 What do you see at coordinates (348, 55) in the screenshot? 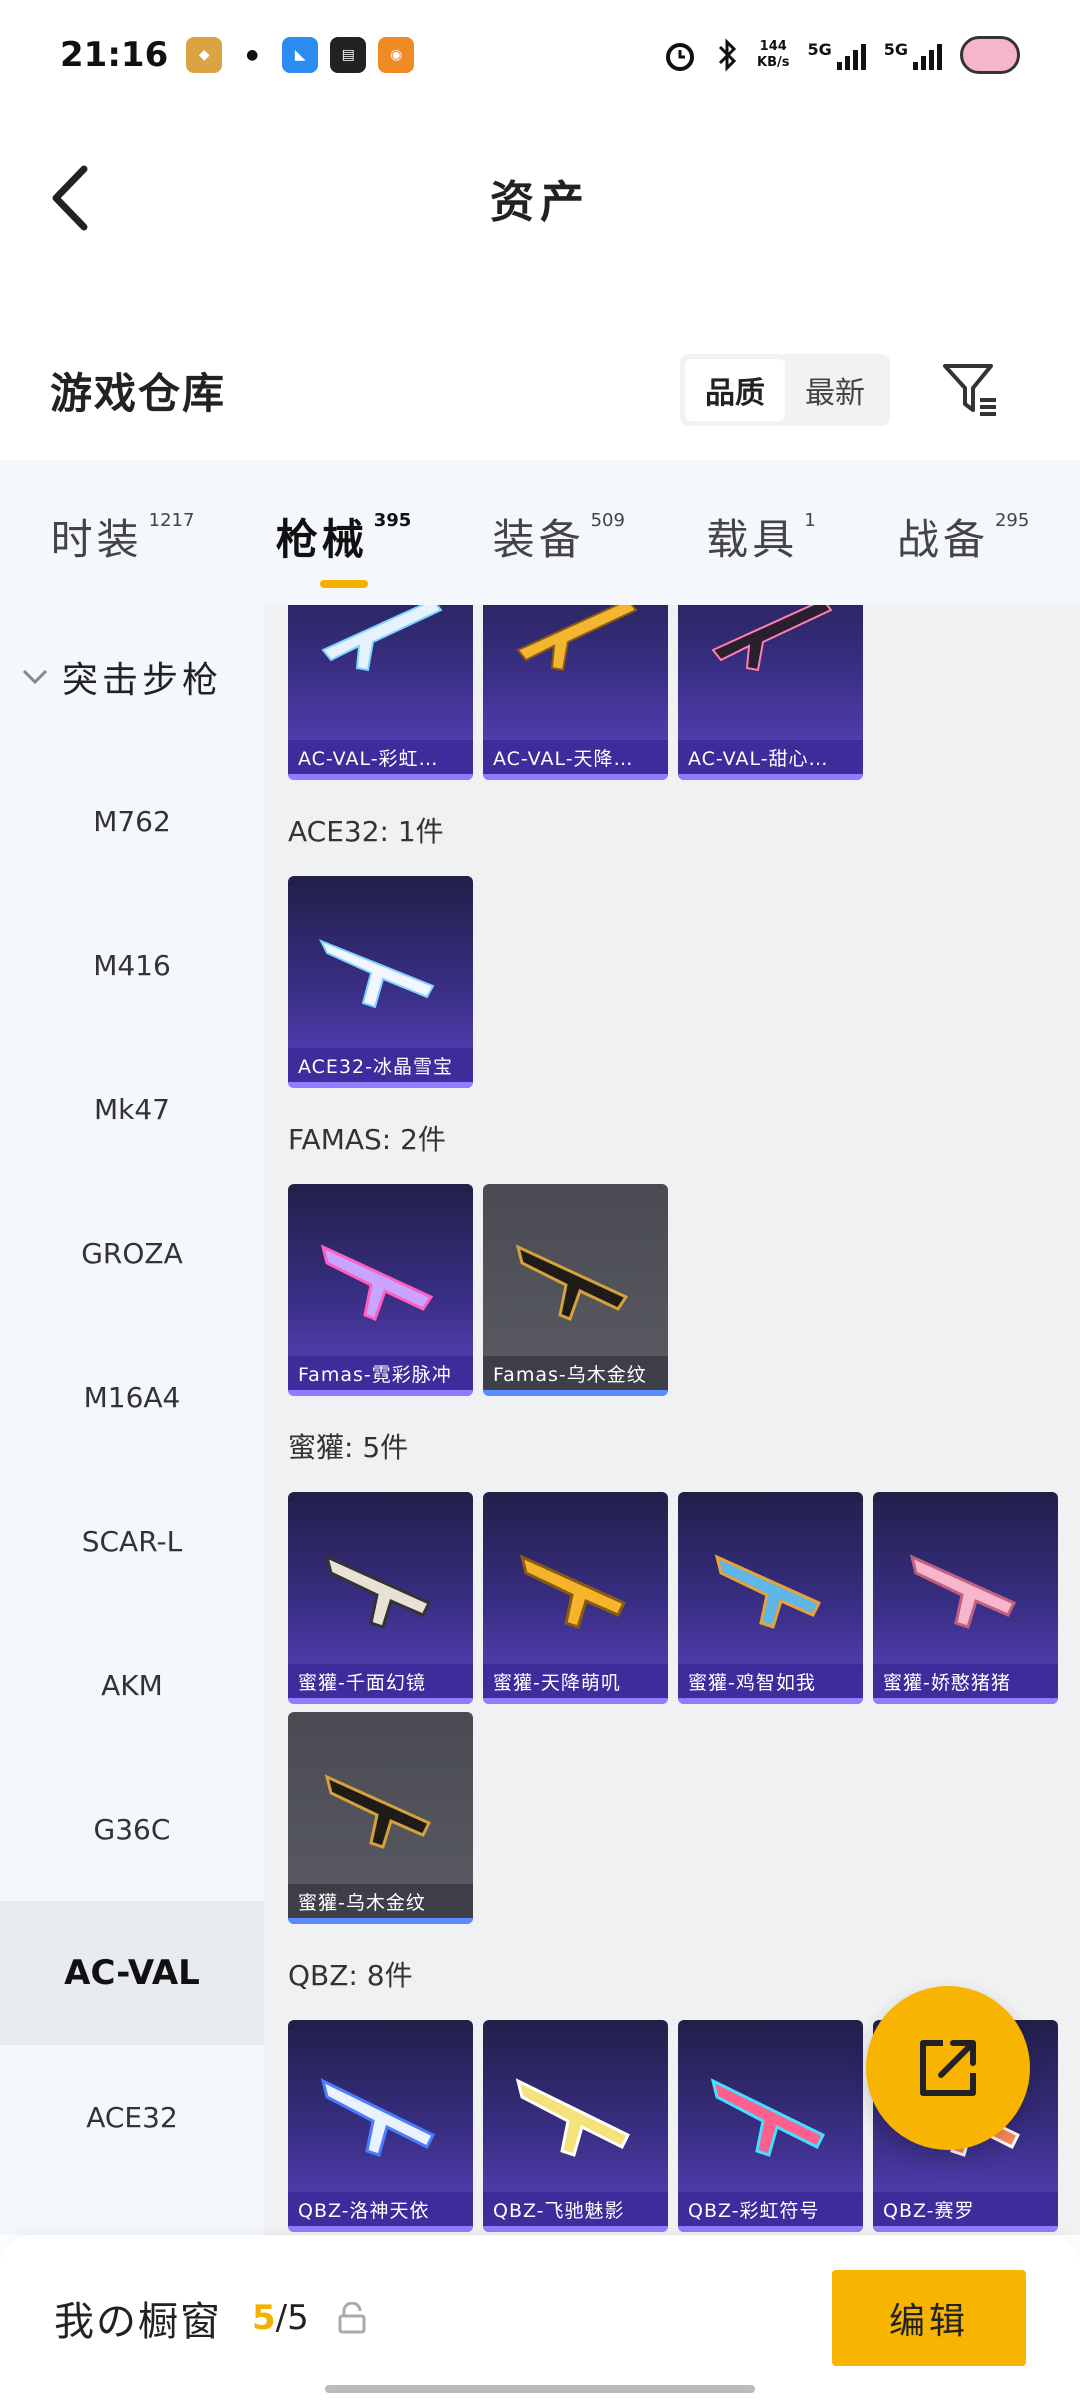
I see `app-dark-icon: ▤` at bounding box center [348, 55].